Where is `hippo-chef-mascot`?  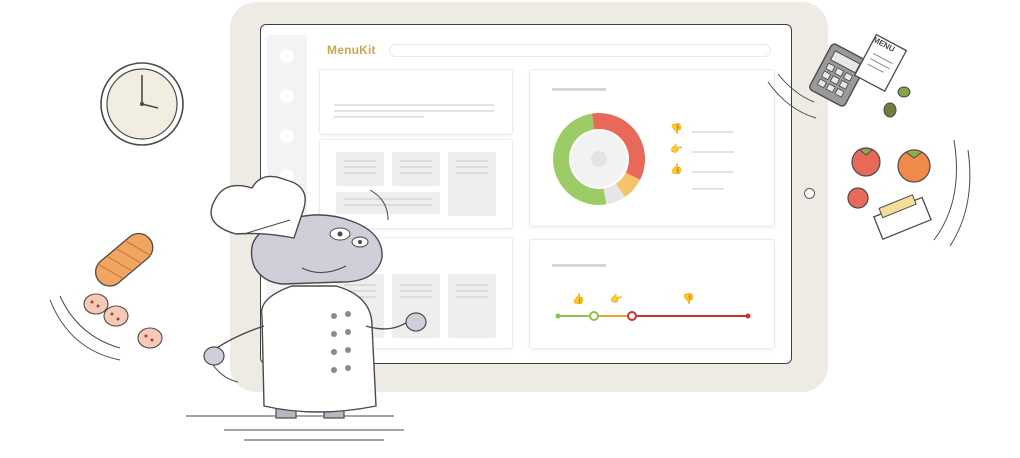 hippo-chef-mascot is located at coordinates (306, 308).